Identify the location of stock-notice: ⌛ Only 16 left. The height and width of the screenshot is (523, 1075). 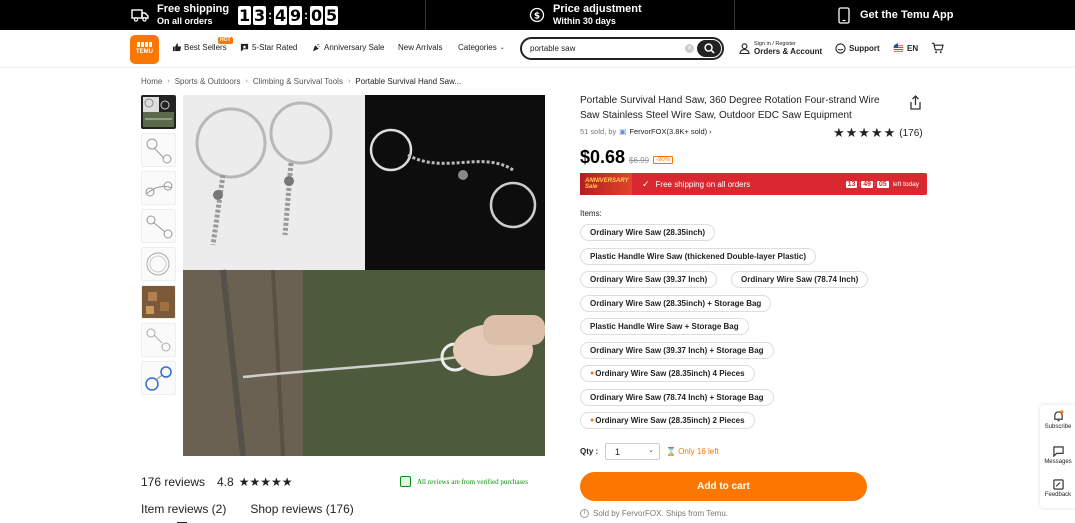
(692, 451).